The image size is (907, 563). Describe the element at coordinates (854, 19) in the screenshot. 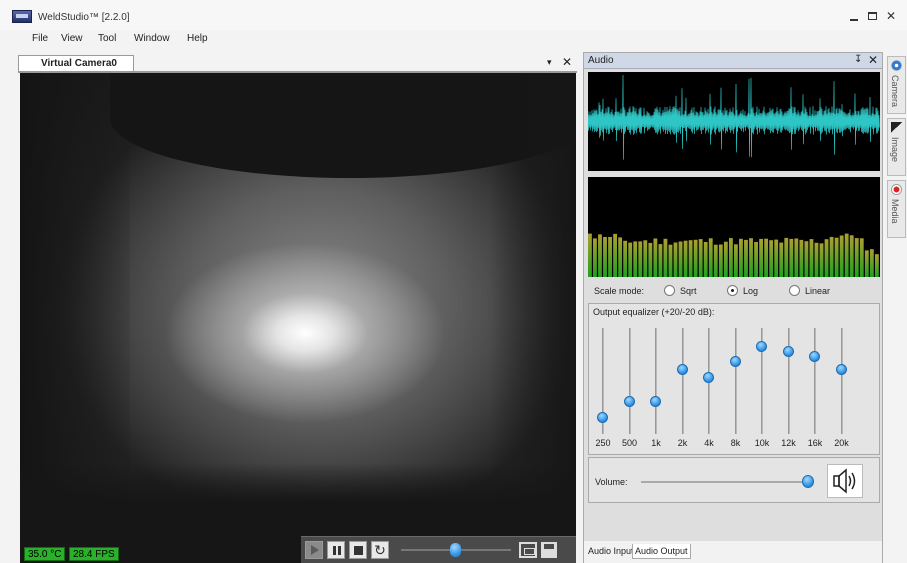

I see `minimize-icon` at that location.